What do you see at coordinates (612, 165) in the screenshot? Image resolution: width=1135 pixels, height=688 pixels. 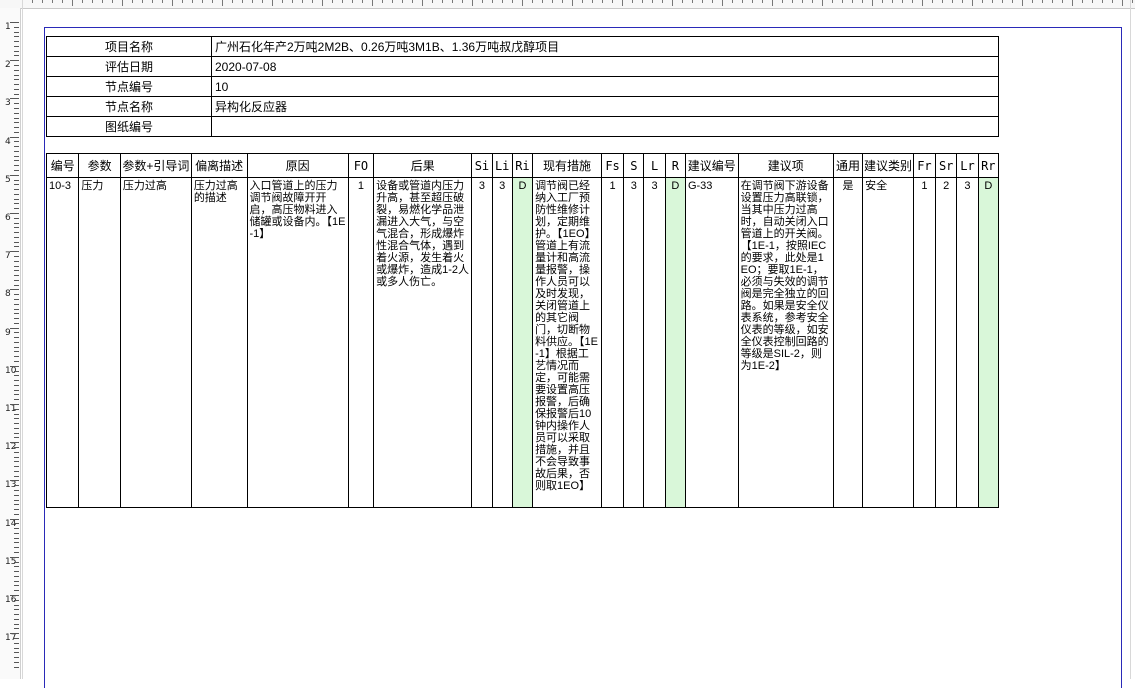 I see `col-header: Fs` at bounding box center [612, 165].